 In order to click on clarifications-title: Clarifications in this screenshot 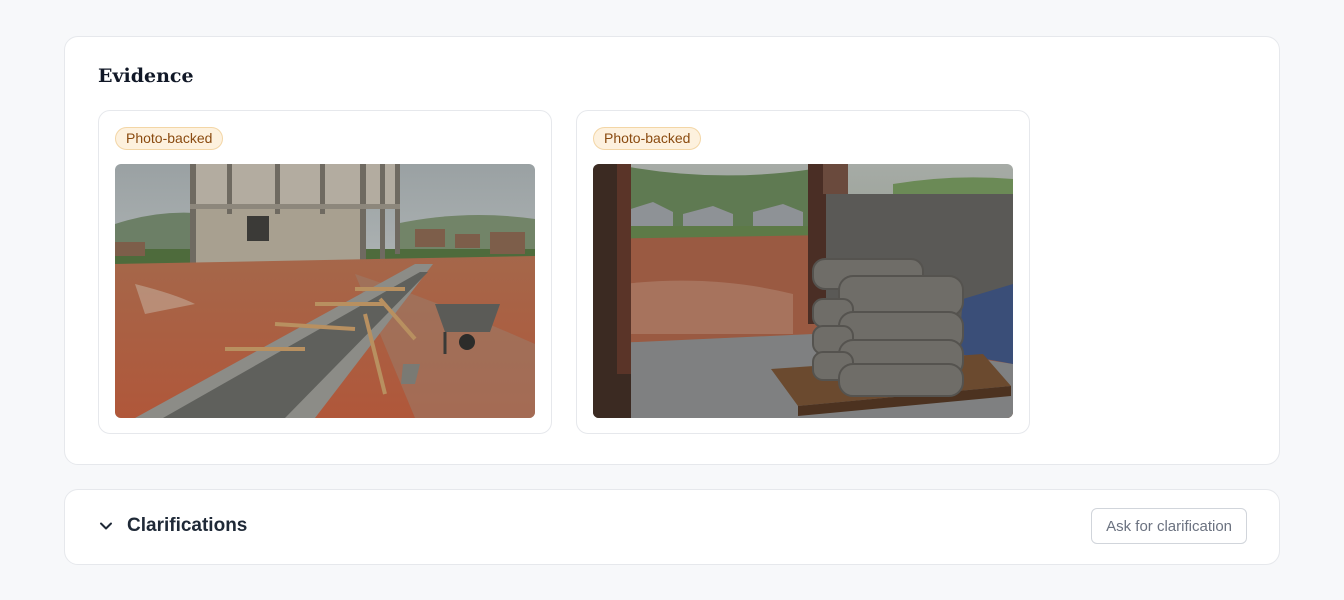, I will do `click(187, 526)`.